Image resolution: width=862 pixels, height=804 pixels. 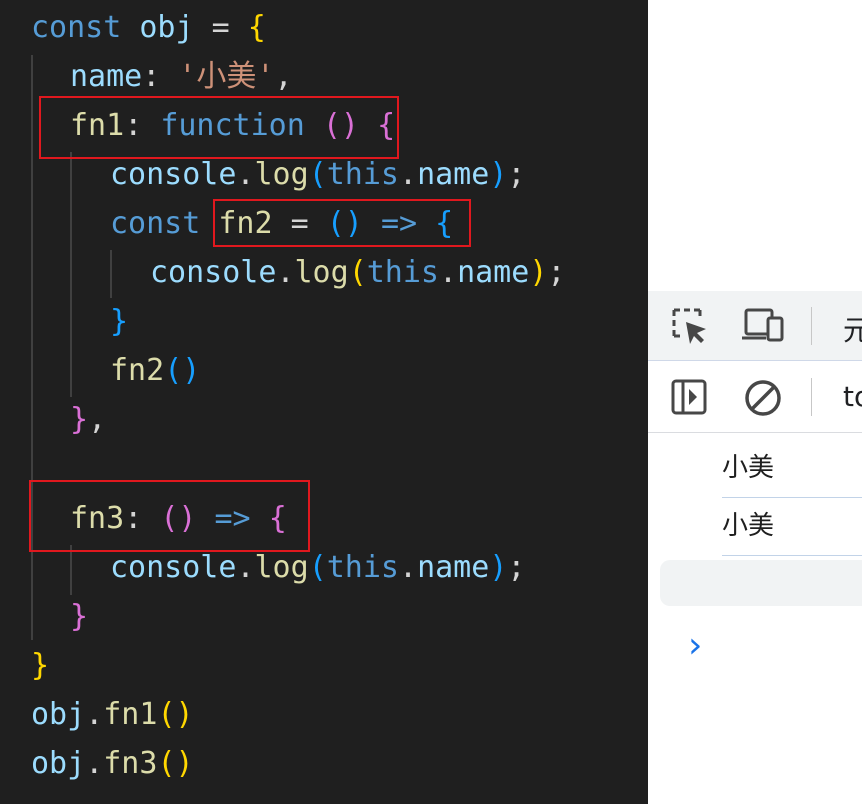 I want to click on highlight-box-fn1, so click(x=219, y=127).